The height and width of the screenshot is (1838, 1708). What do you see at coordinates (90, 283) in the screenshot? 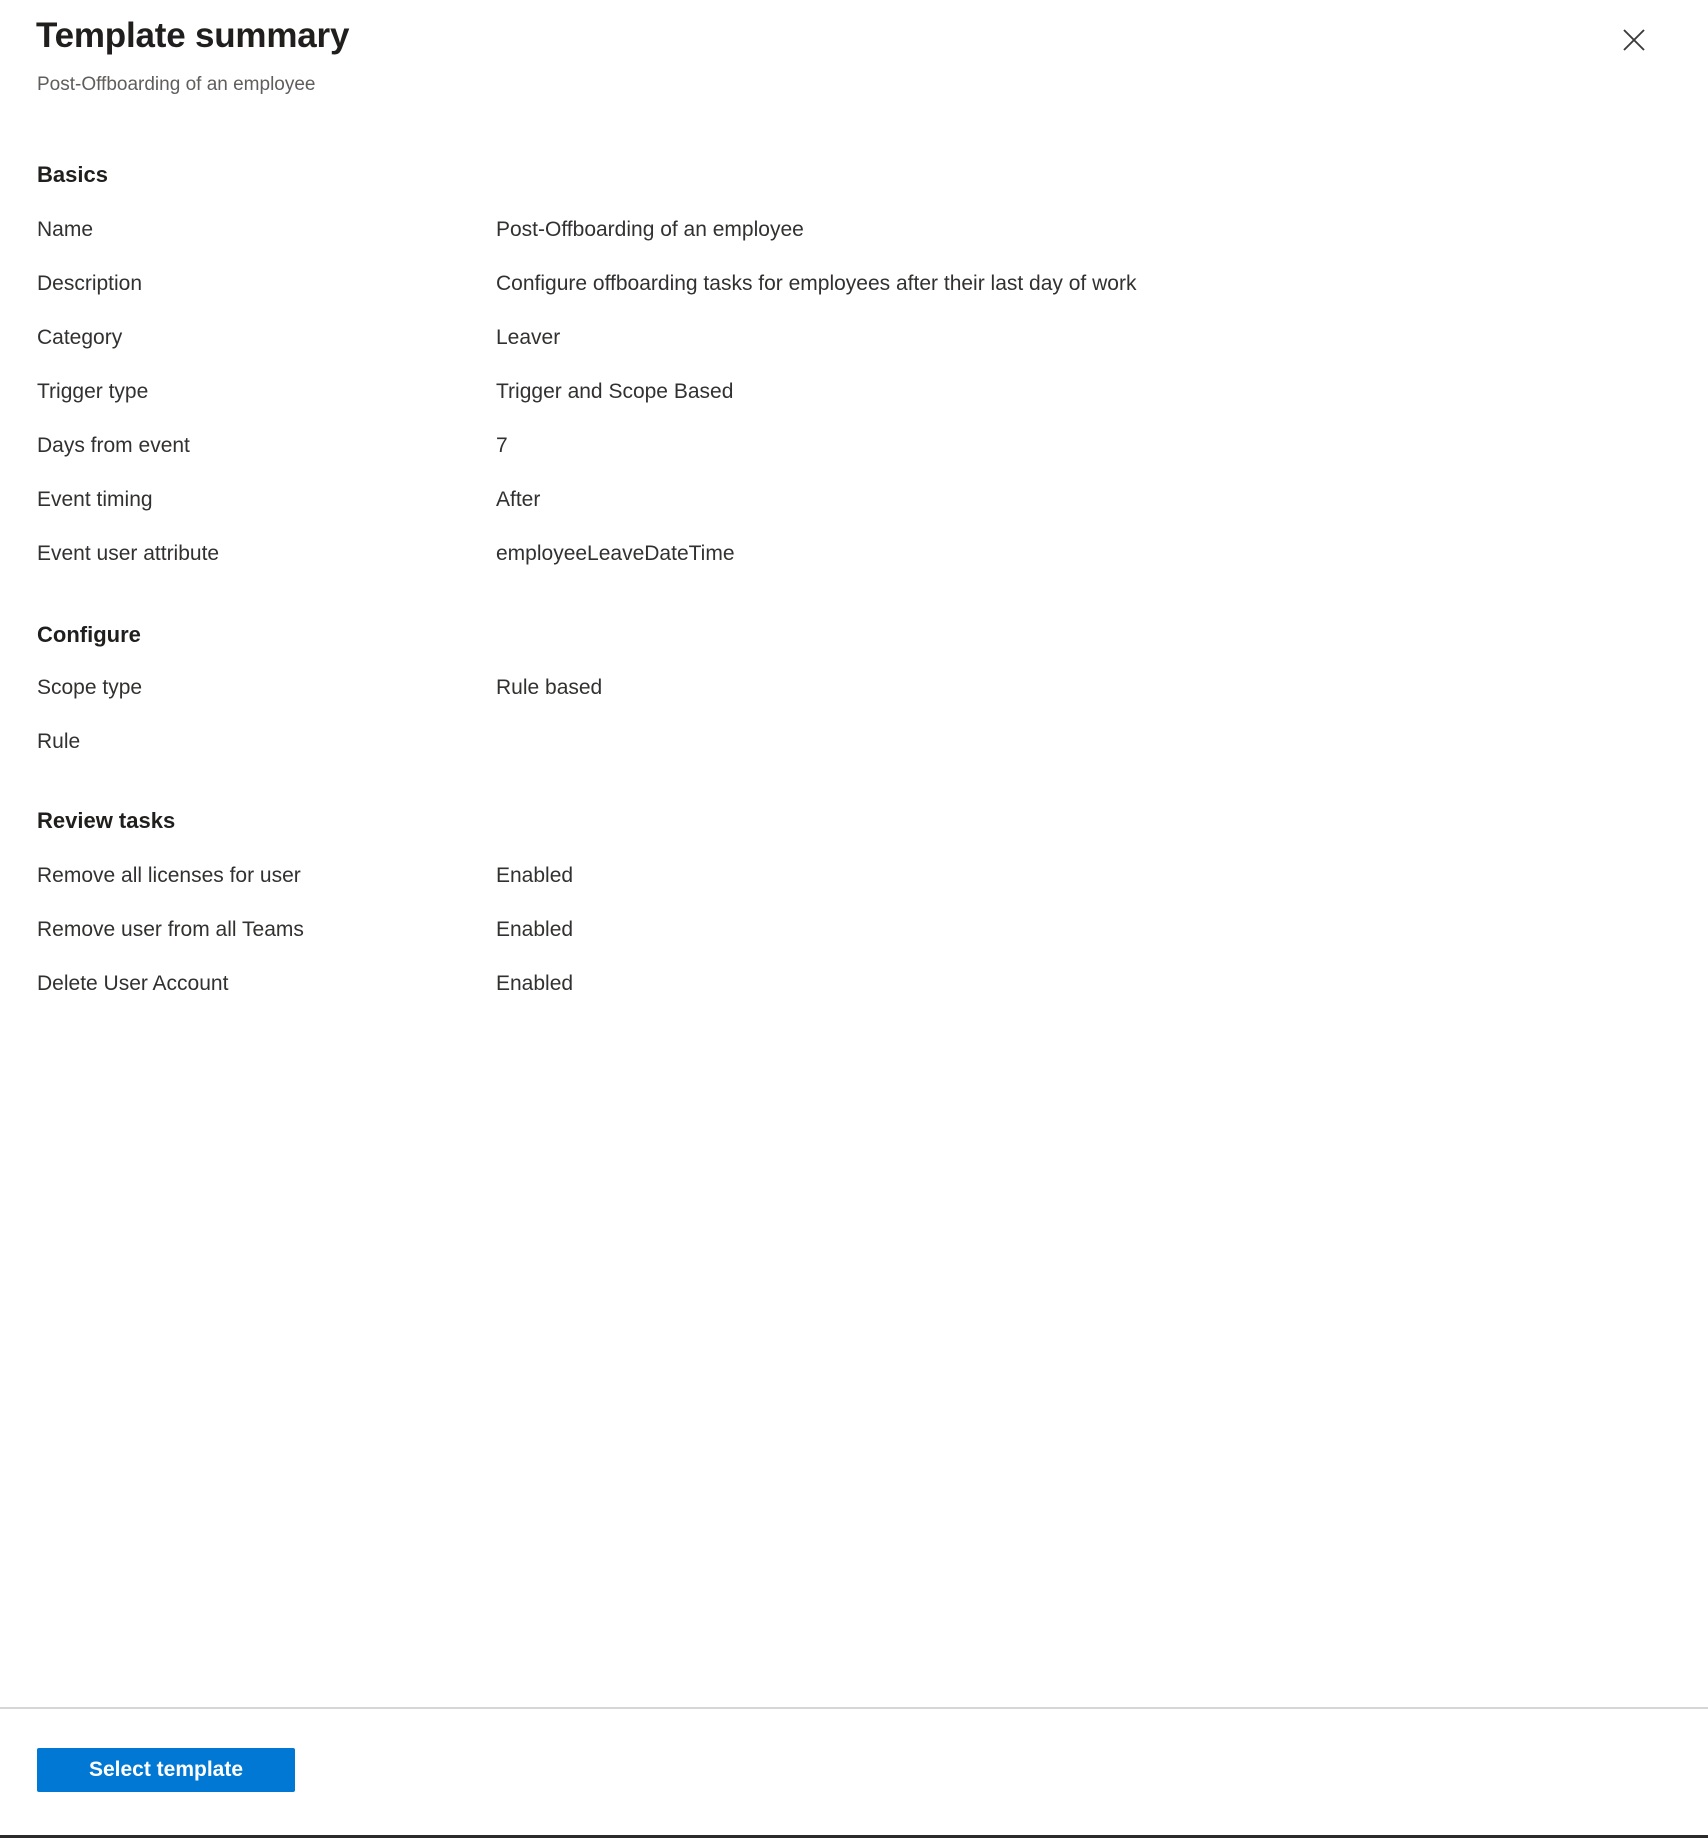
I see `row-label: Description` at bounding box center [90, 283].